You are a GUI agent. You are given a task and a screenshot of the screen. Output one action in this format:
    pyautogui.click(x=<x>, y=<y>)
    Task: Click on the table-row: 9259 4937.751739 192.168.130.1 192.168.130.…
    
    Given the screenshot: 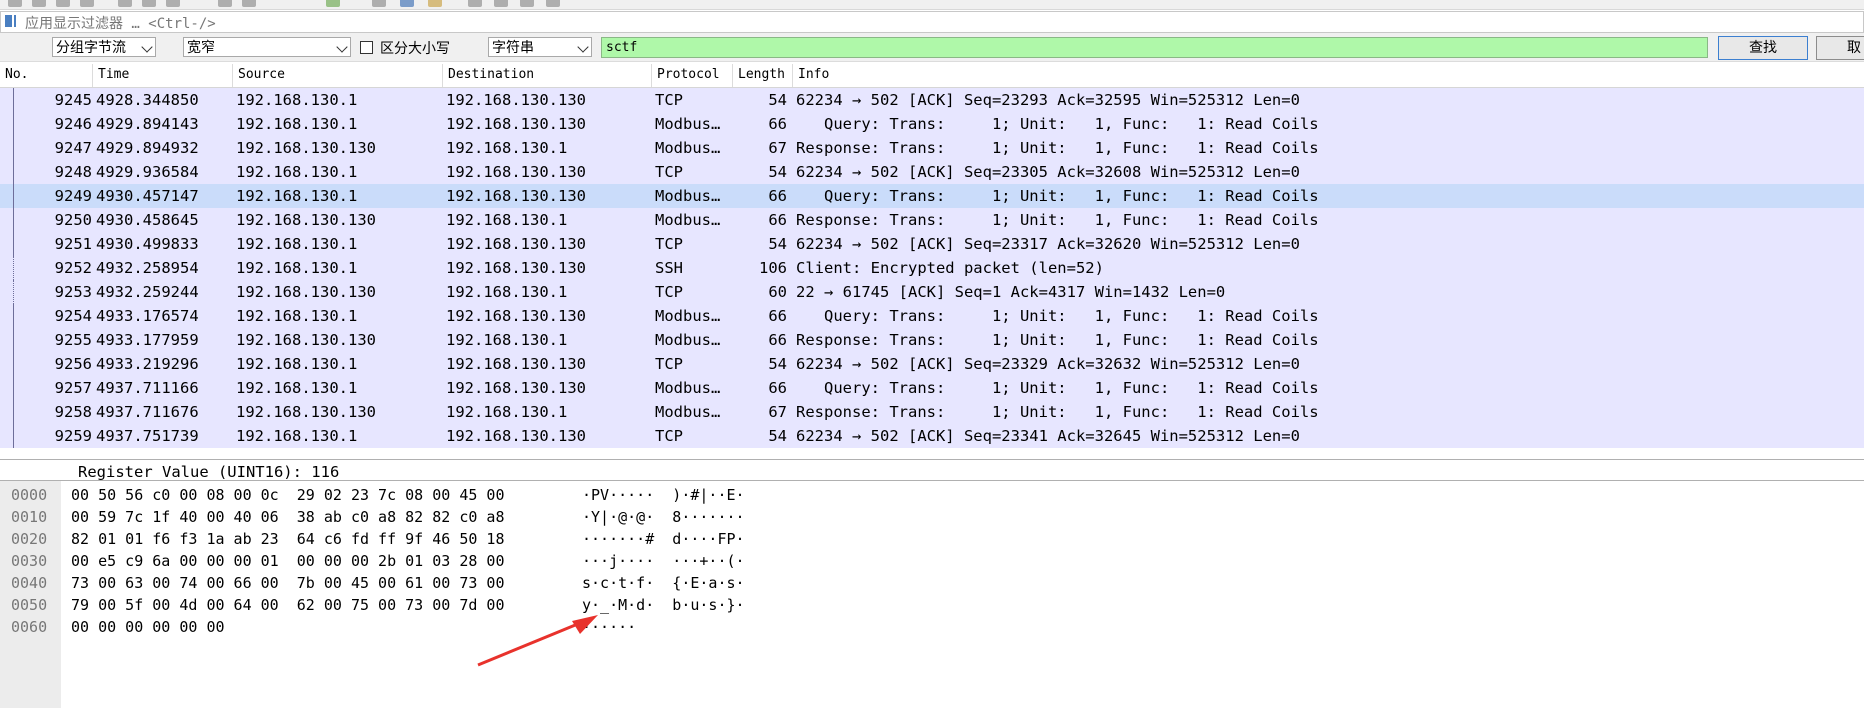 What is the action you would take?
    pyautogui.click(x=932, y=436)
    